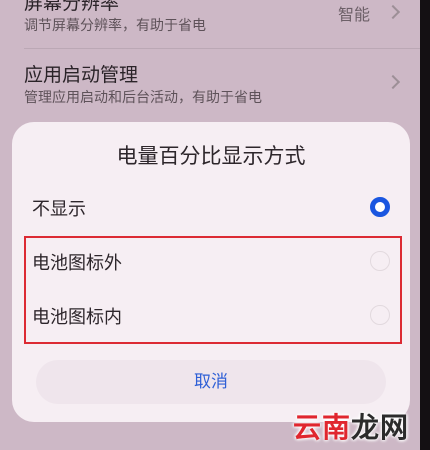  I want to click on row-subtitle-app-launch-management: 管理应用启动和后台活动，有助于省电, so click(143, 98).